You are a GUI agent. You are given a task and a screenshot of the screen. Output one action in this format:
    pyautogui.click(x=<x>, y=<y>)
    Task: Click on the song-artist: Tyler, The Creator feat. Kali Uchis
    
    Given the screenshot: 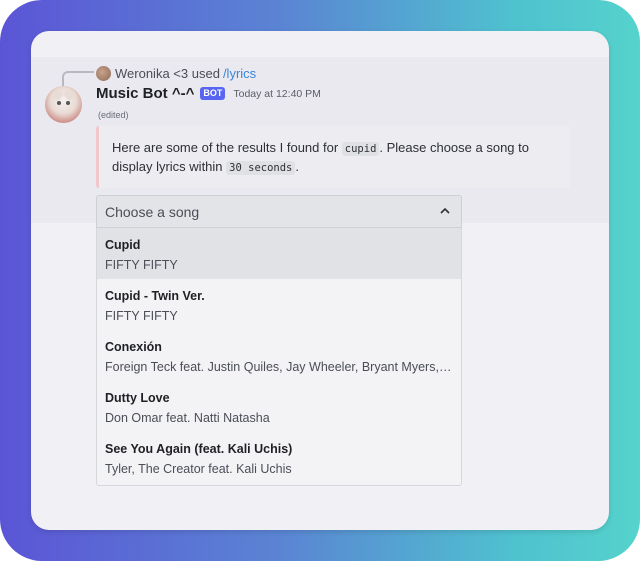 What is the action you would take?
    pyautogui.click(x=198, y=469)
    